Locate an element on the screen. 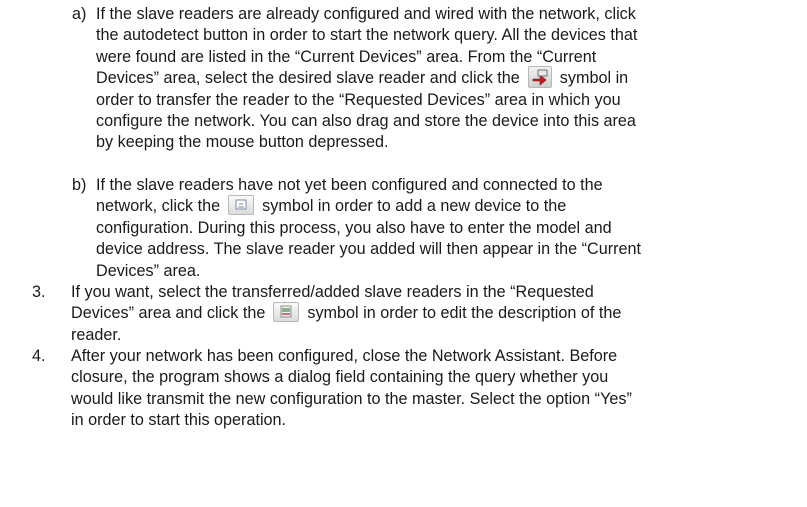 This screenshot has height=507, width=807. paragraph-line: Devices” area. is located at coordinates (148, 270).